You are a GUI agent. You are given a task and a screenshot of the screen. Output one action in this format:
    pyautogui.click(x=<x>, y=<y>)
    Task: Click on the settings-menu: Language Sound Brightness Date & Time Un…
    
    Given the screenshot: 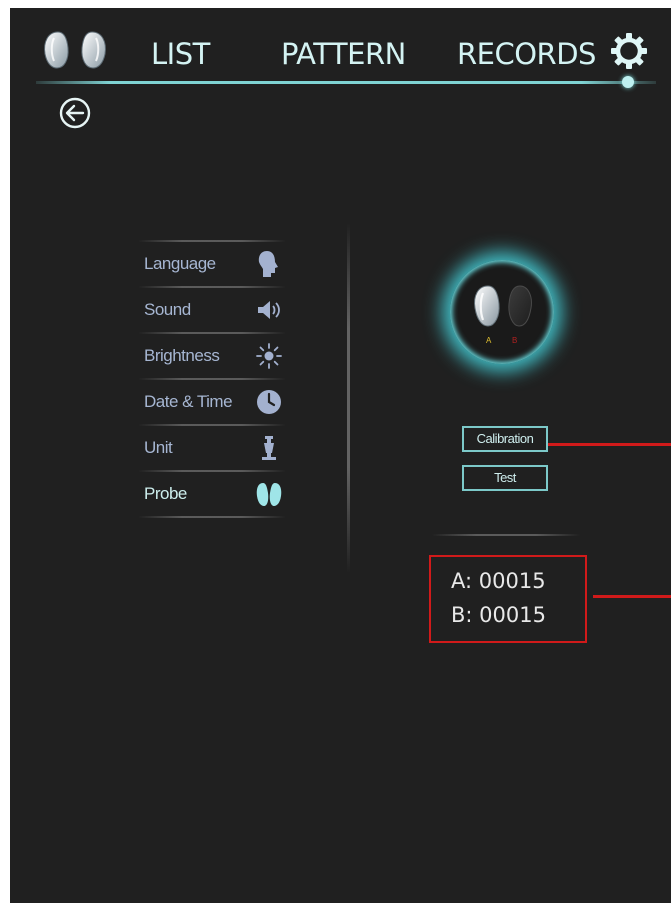 What is the action you would take?
    pyautogui.click(x=212, y=379)
    